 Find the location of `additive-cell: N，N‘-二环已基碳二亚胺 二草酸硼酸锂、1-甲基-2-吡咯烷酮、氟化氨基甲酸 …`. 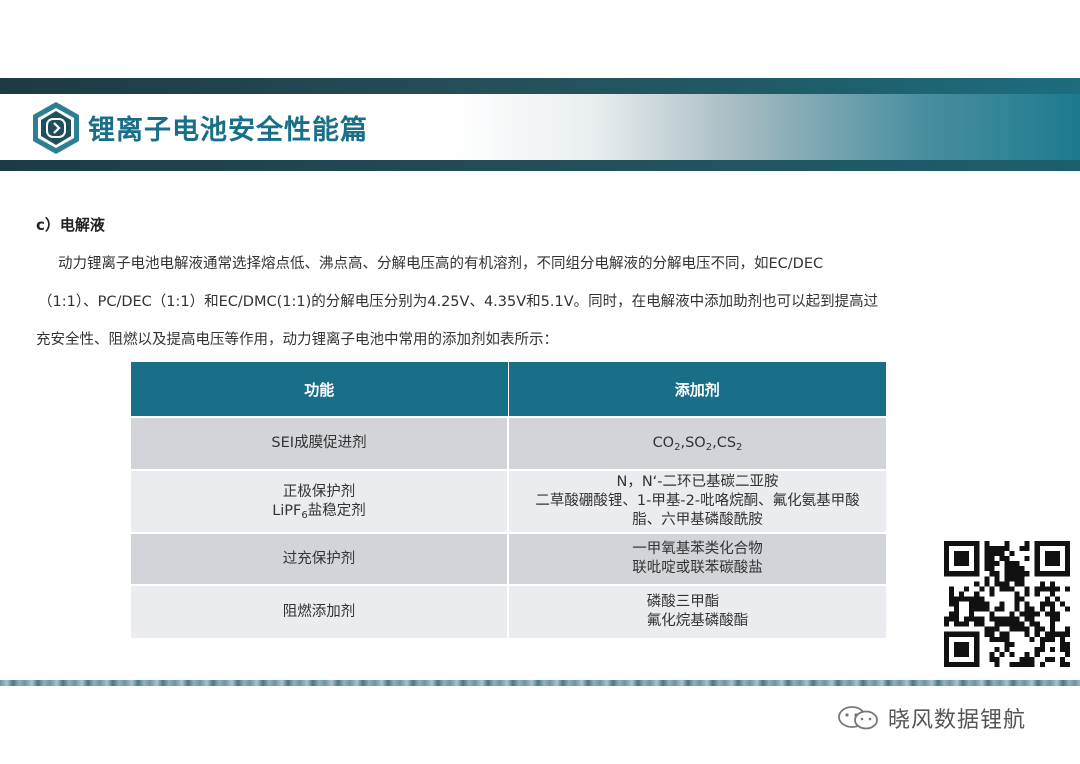

additive-cell: N，N‘-二环已基碳二亚胺 二草酸硼酸锂、1-甲基-2-吡咯烷酮、氟化氨基甲酸 … is located at coordinates (697, 501).